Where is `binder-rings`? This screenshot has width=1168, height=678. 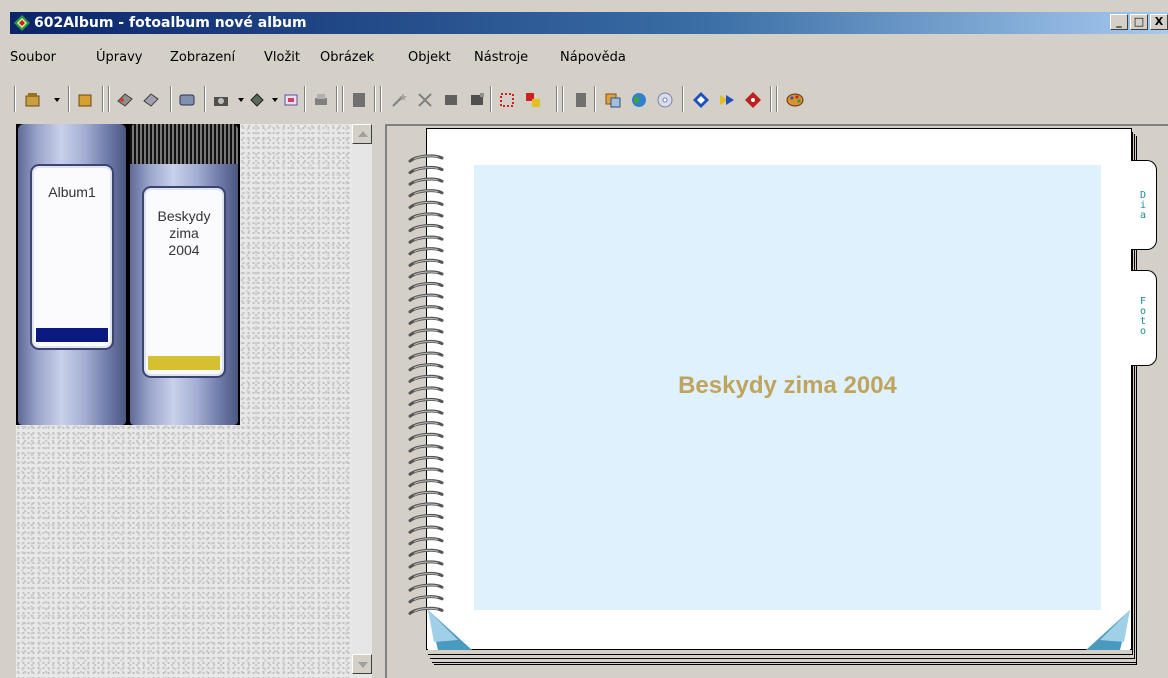 binder-rings is located at coordinates (184, 144).